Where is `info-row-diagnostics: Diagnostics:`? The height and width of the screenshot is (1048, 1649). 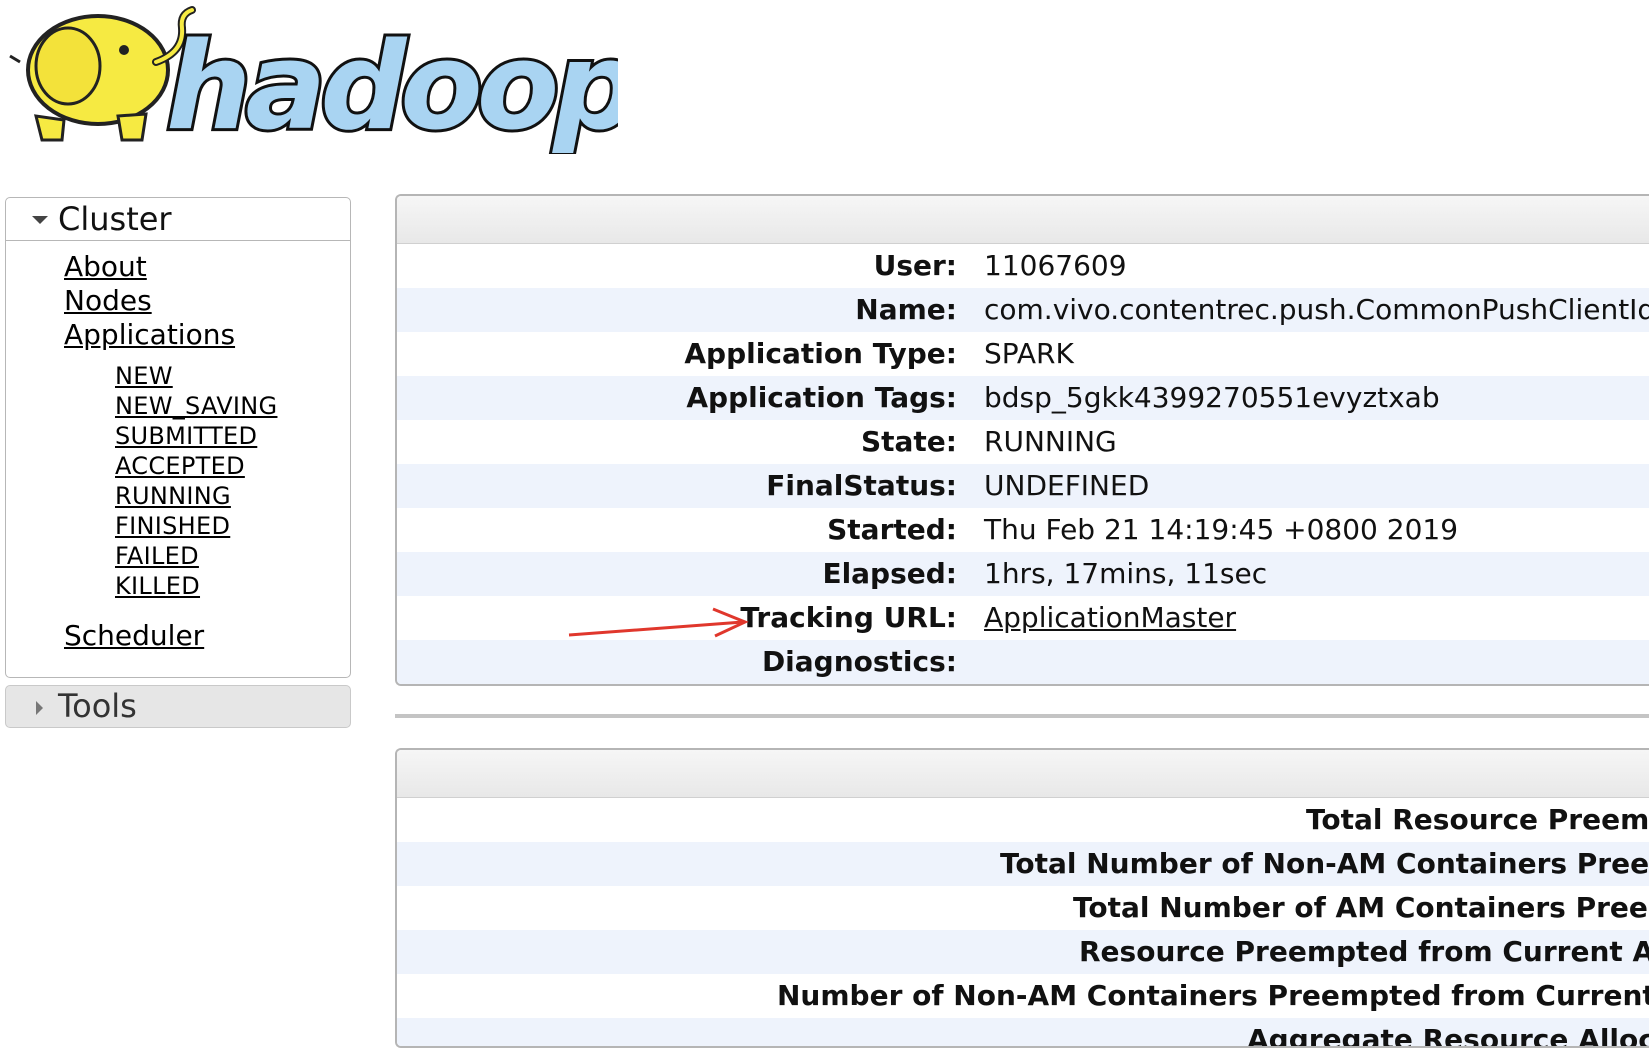 info-row-diagnostics: Diagnostics: is located at coordinates (1023, 662).